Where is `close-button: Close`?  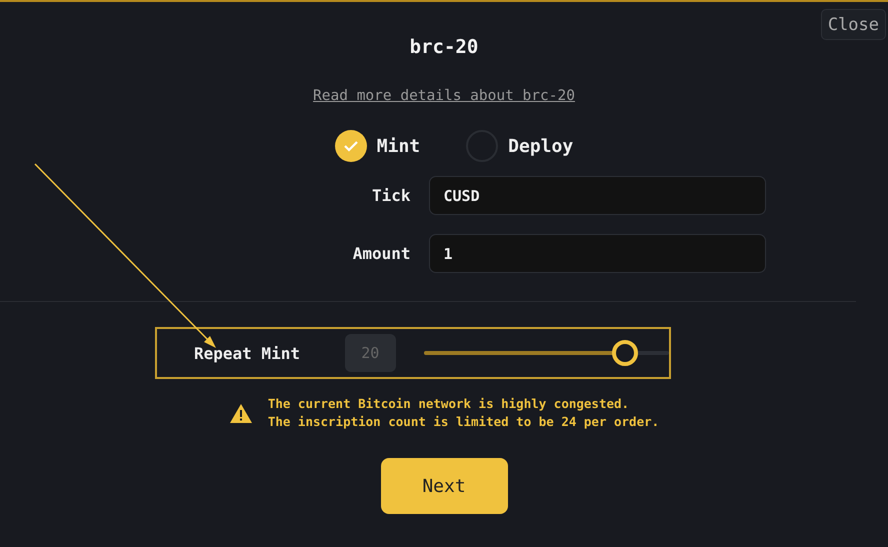
close-button: Close is located at coordinates (853, 24).